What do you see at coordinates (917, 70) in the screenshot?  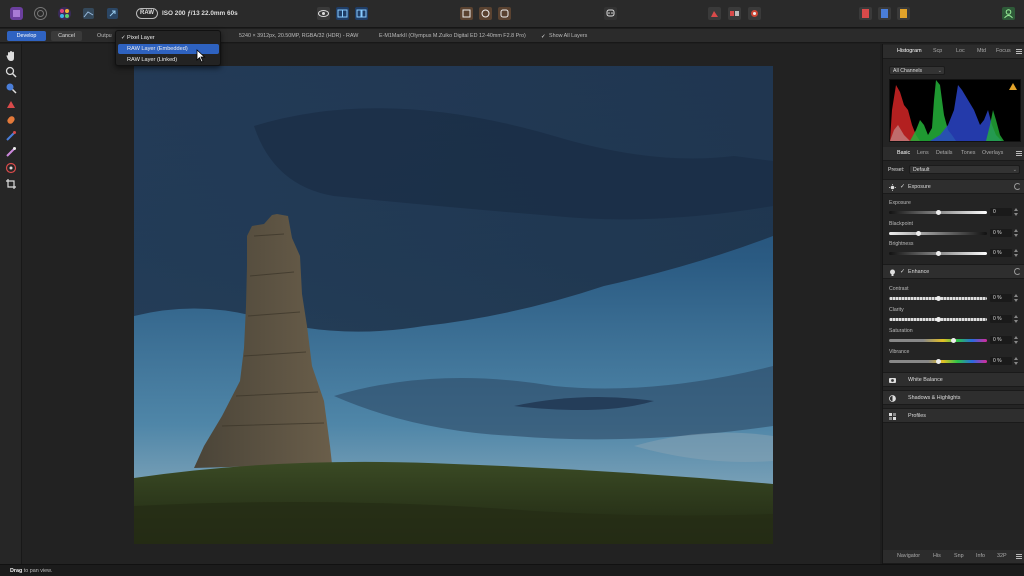 I see `channels-select: All Channels ⌄` at bounding box center [917, 70].